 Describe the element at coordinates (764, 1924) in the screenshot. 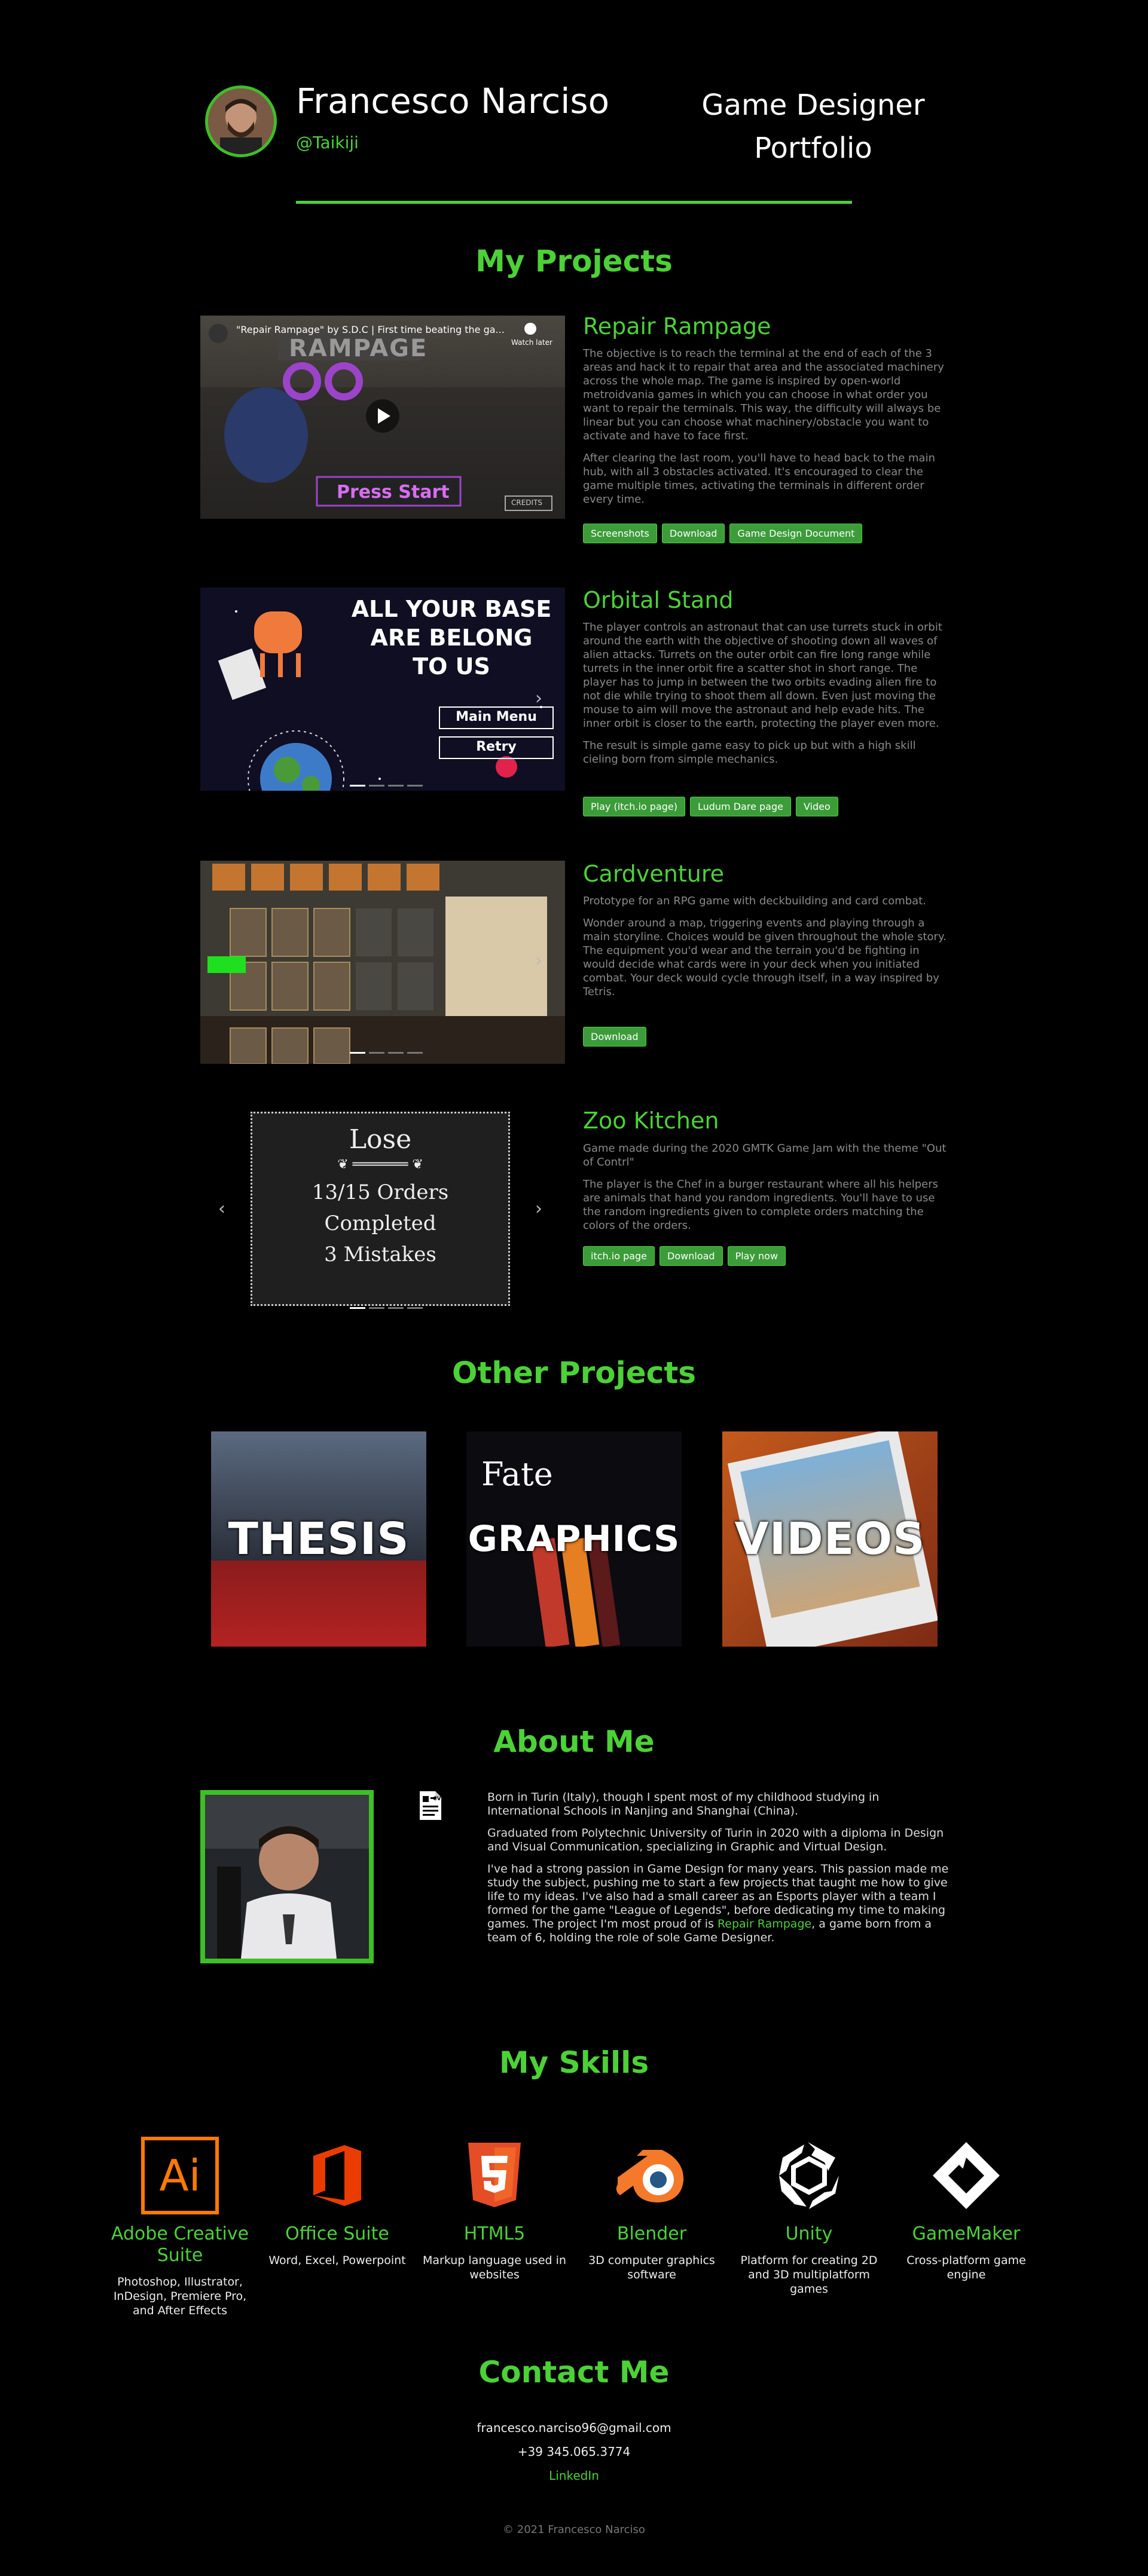

I see `repair-rampage-link: Repair Rampage` at that location.